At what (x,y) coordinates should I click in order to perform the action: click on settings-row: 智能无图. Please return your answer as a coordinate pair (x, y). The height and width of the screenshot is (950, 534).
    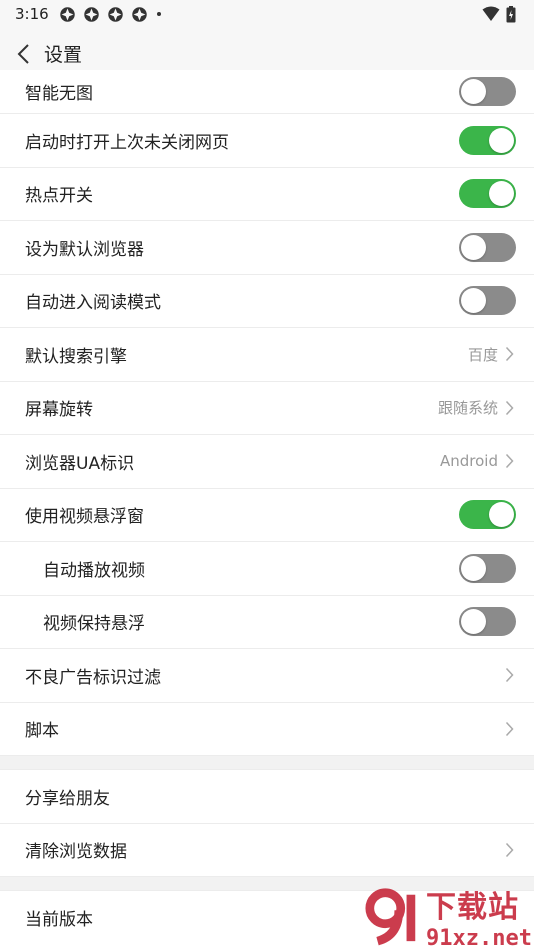
    Looking at the image, I should click on (267, 92).